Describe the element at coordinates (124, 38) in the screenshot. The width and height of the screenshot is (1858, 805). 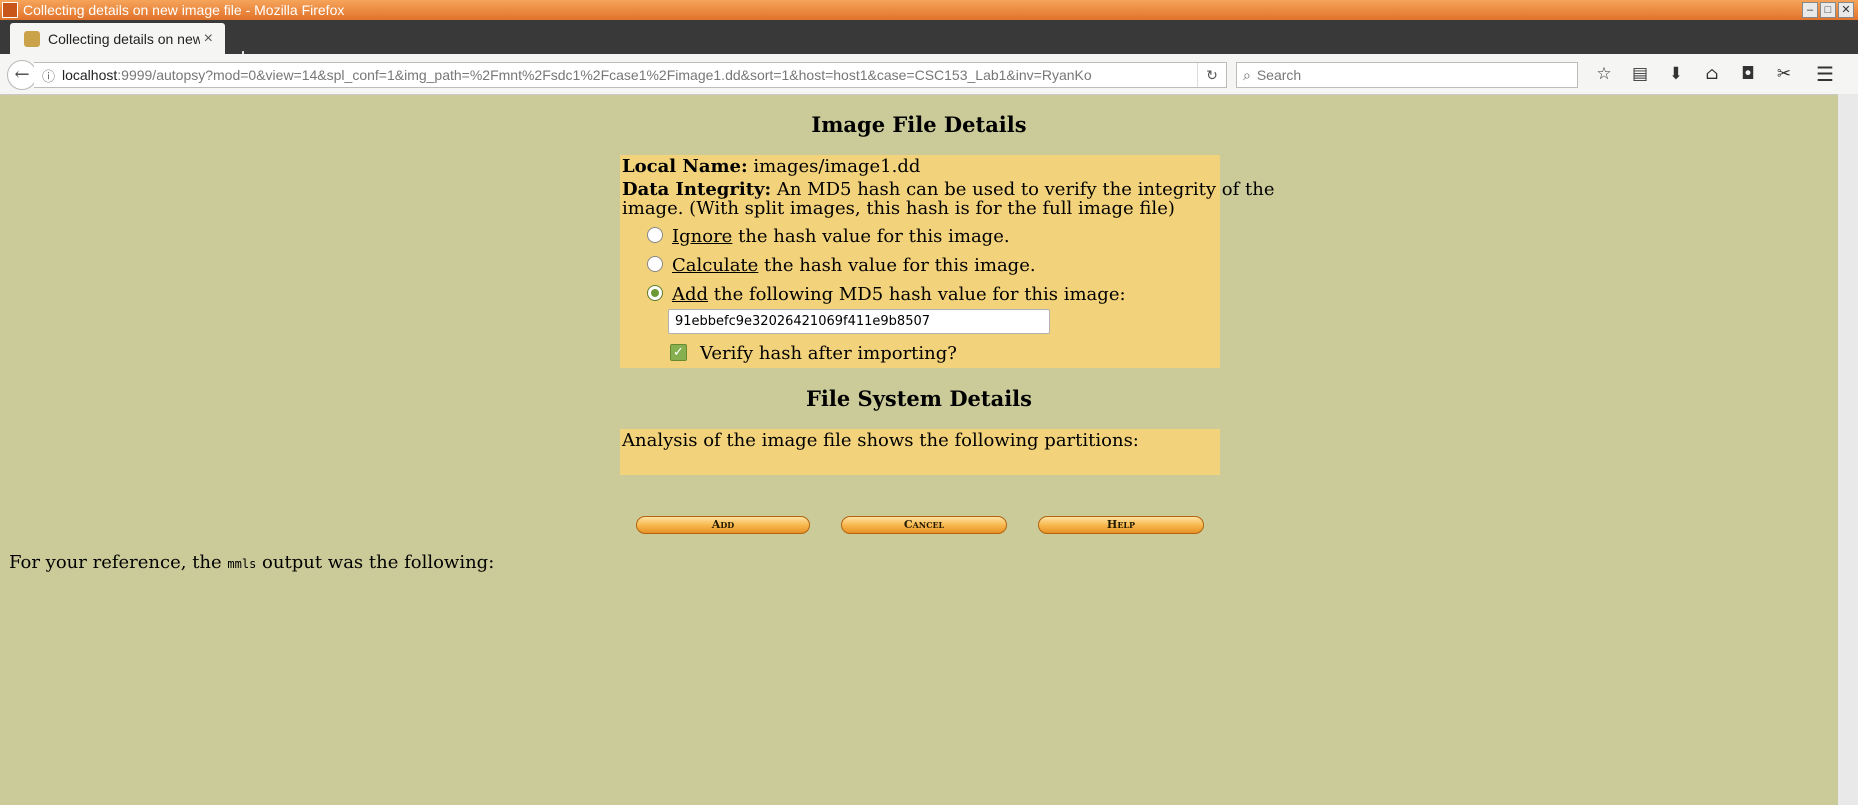
I see `tab-title: Collecting details on new image file` at that location.